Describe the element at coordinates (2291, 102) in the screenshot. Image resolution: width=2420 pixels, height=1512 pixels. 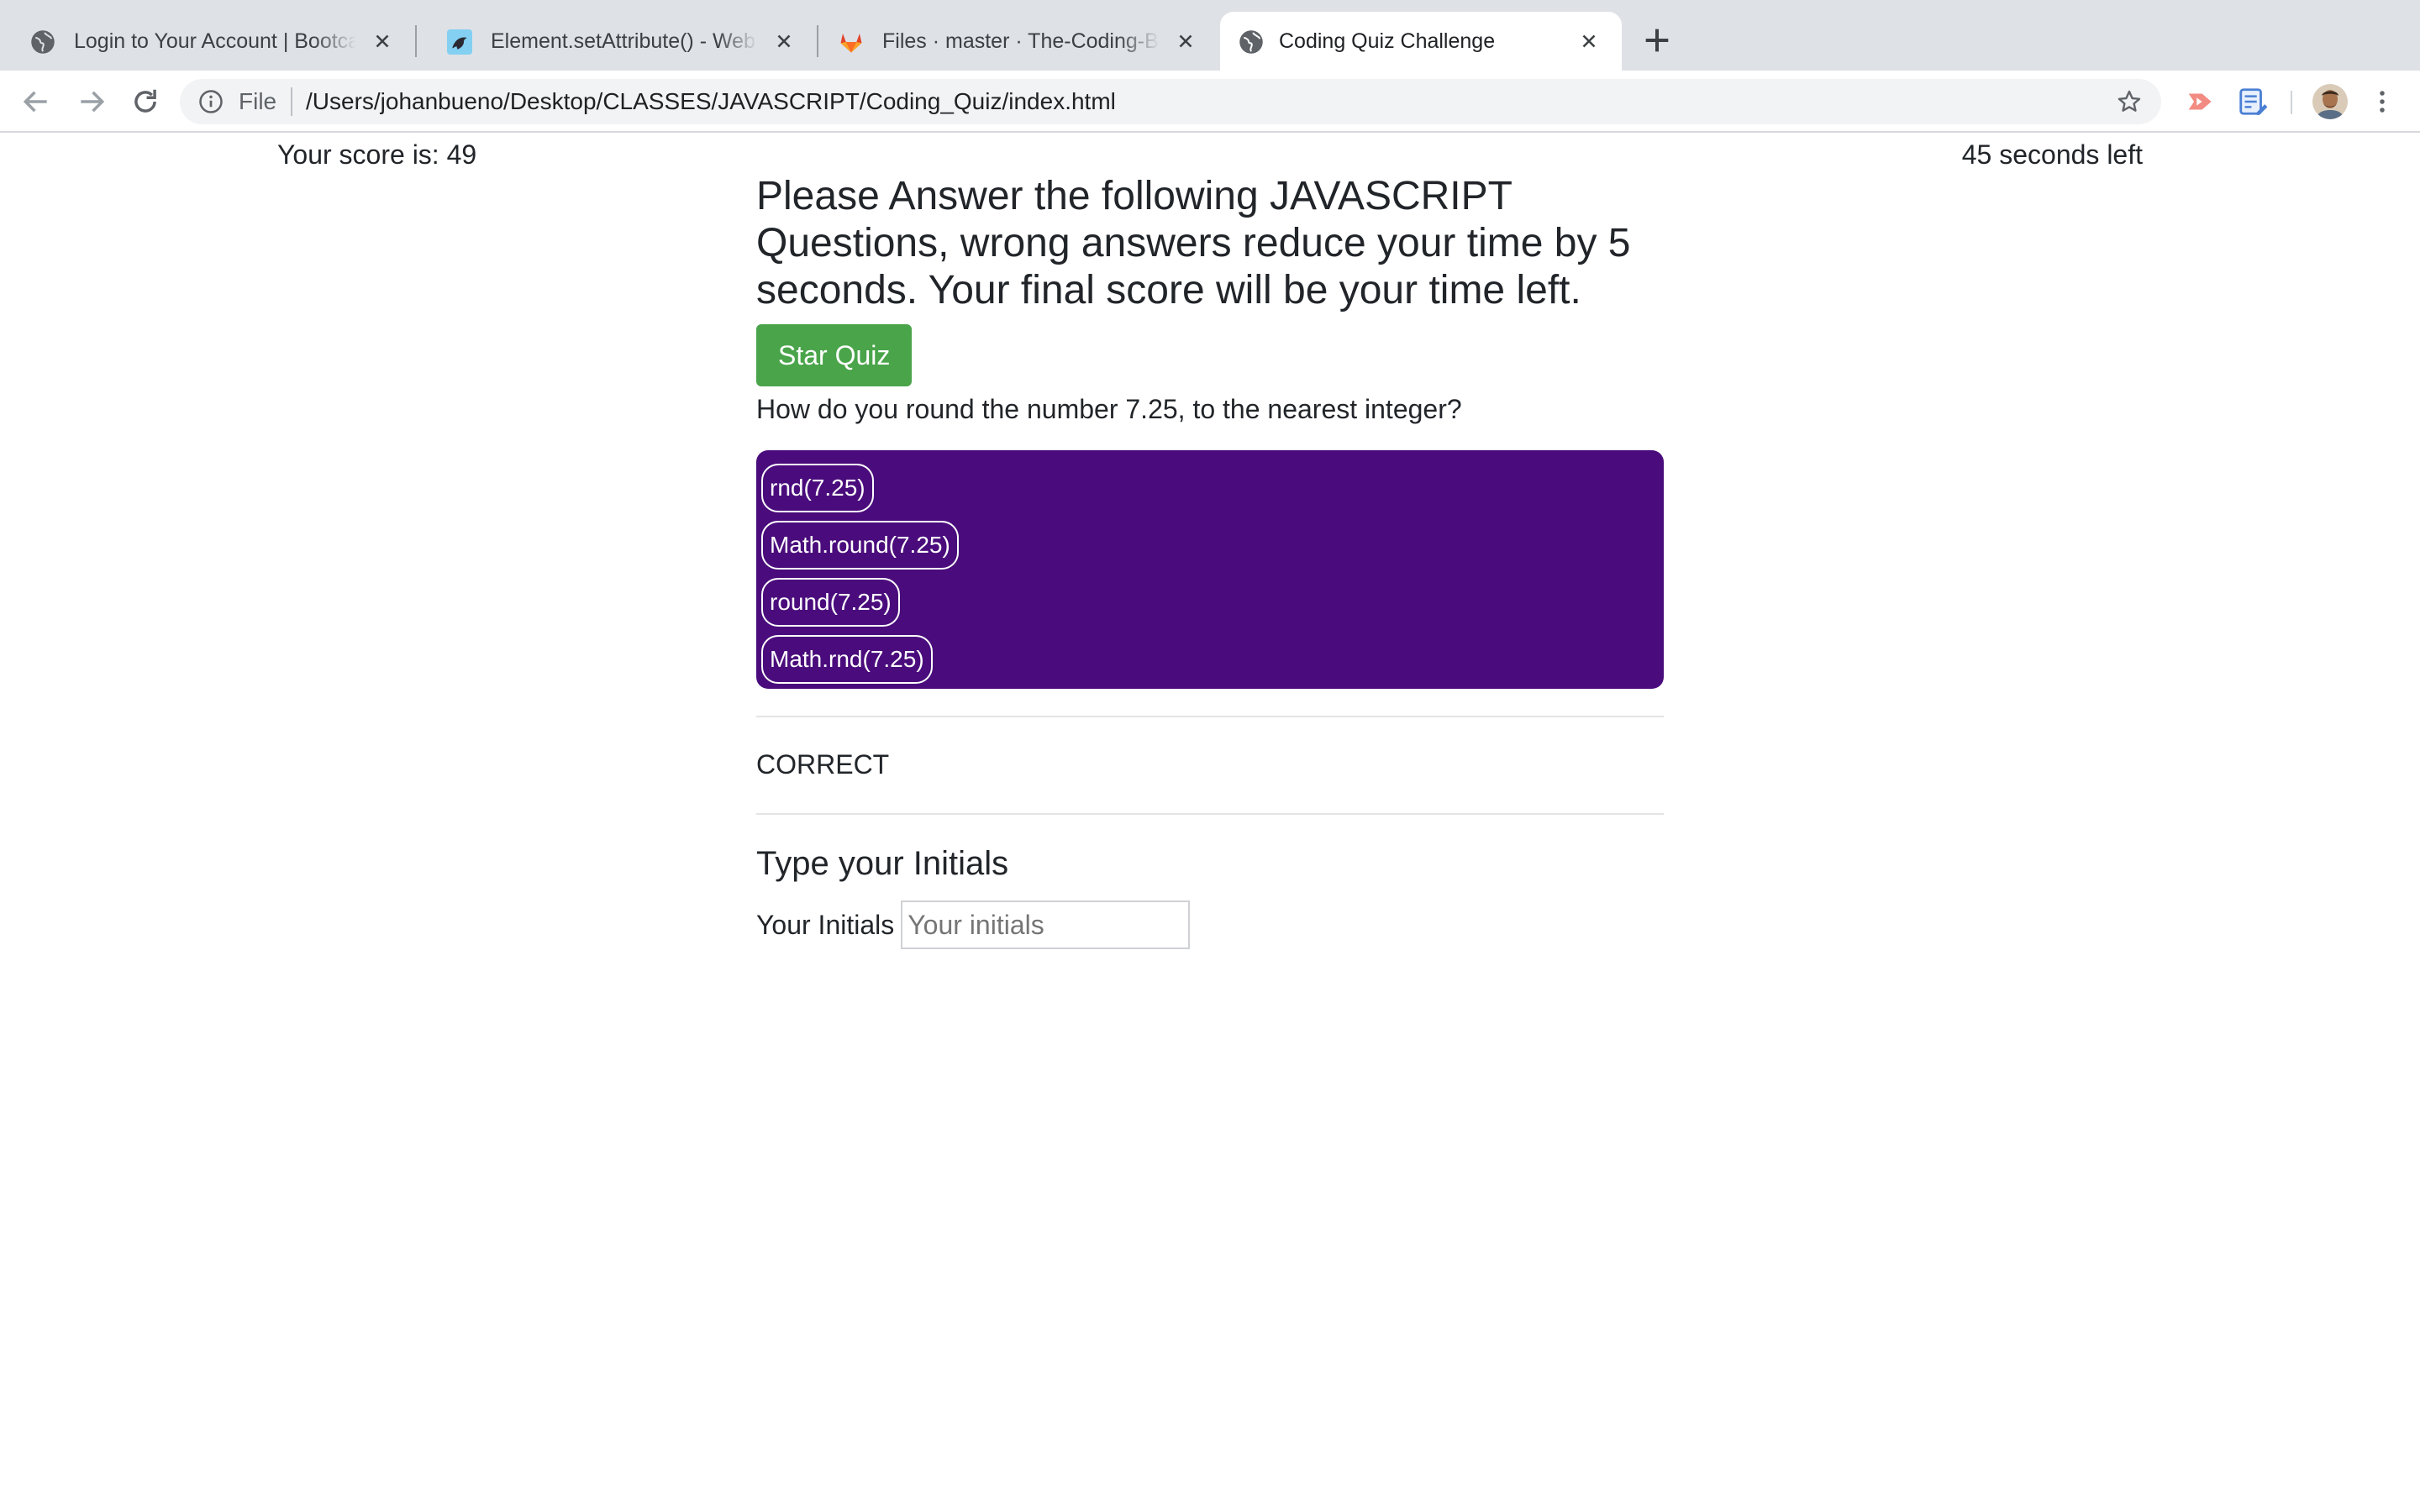
I see `toolbar-divider` at that location.